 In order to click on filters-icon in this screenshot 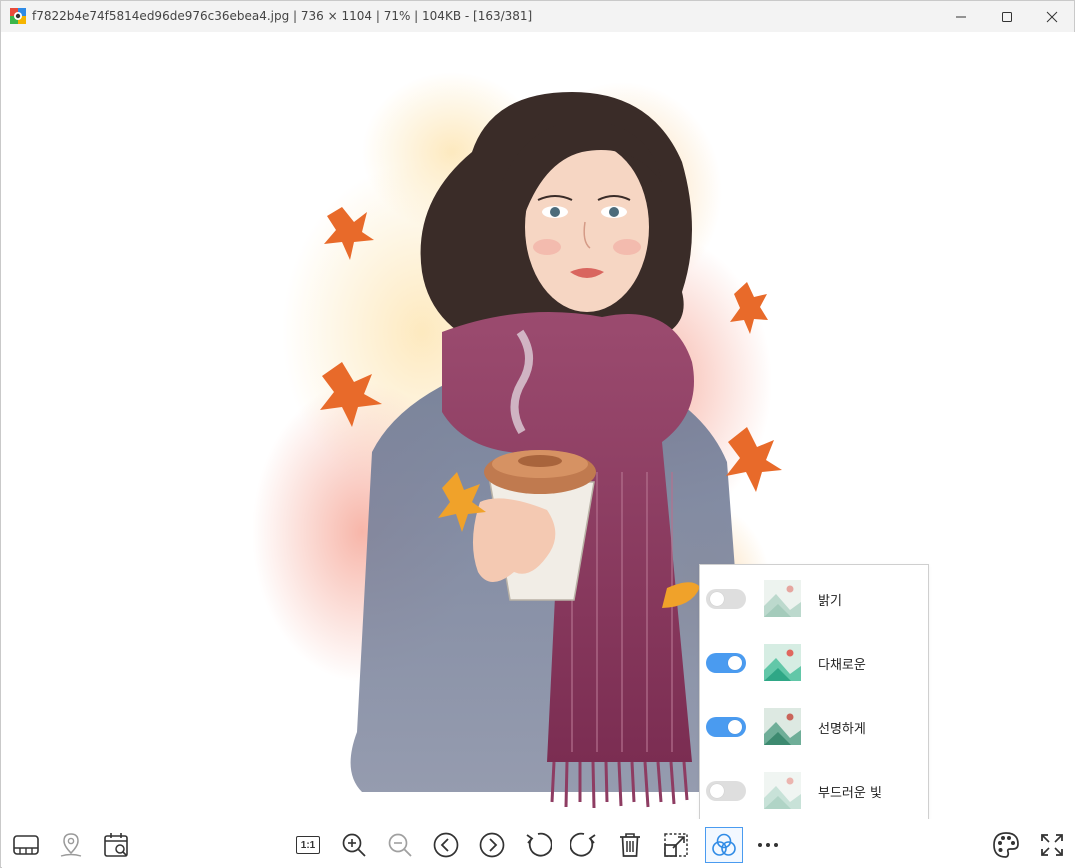, I will do `click(724, 844)`.